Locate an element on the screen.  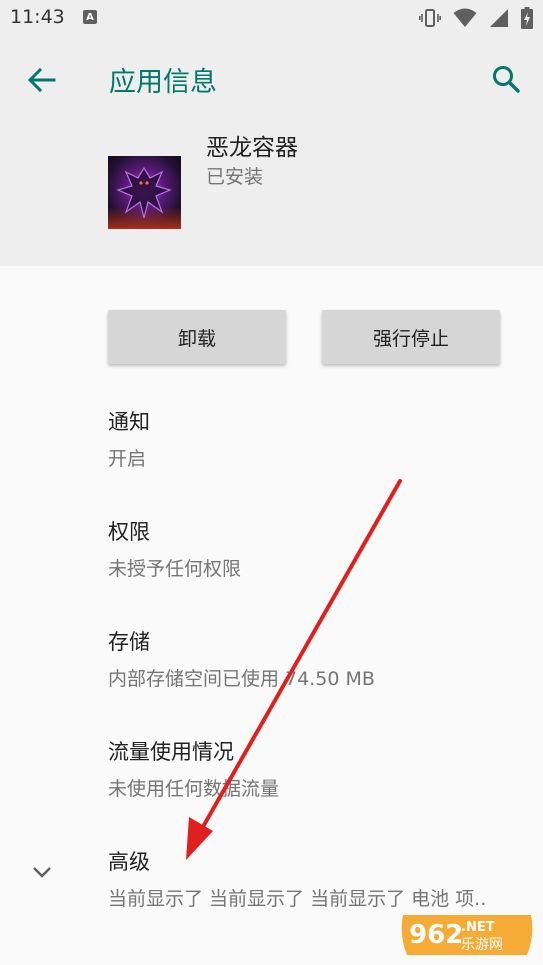
search-button is located at coordinates (507, 80).